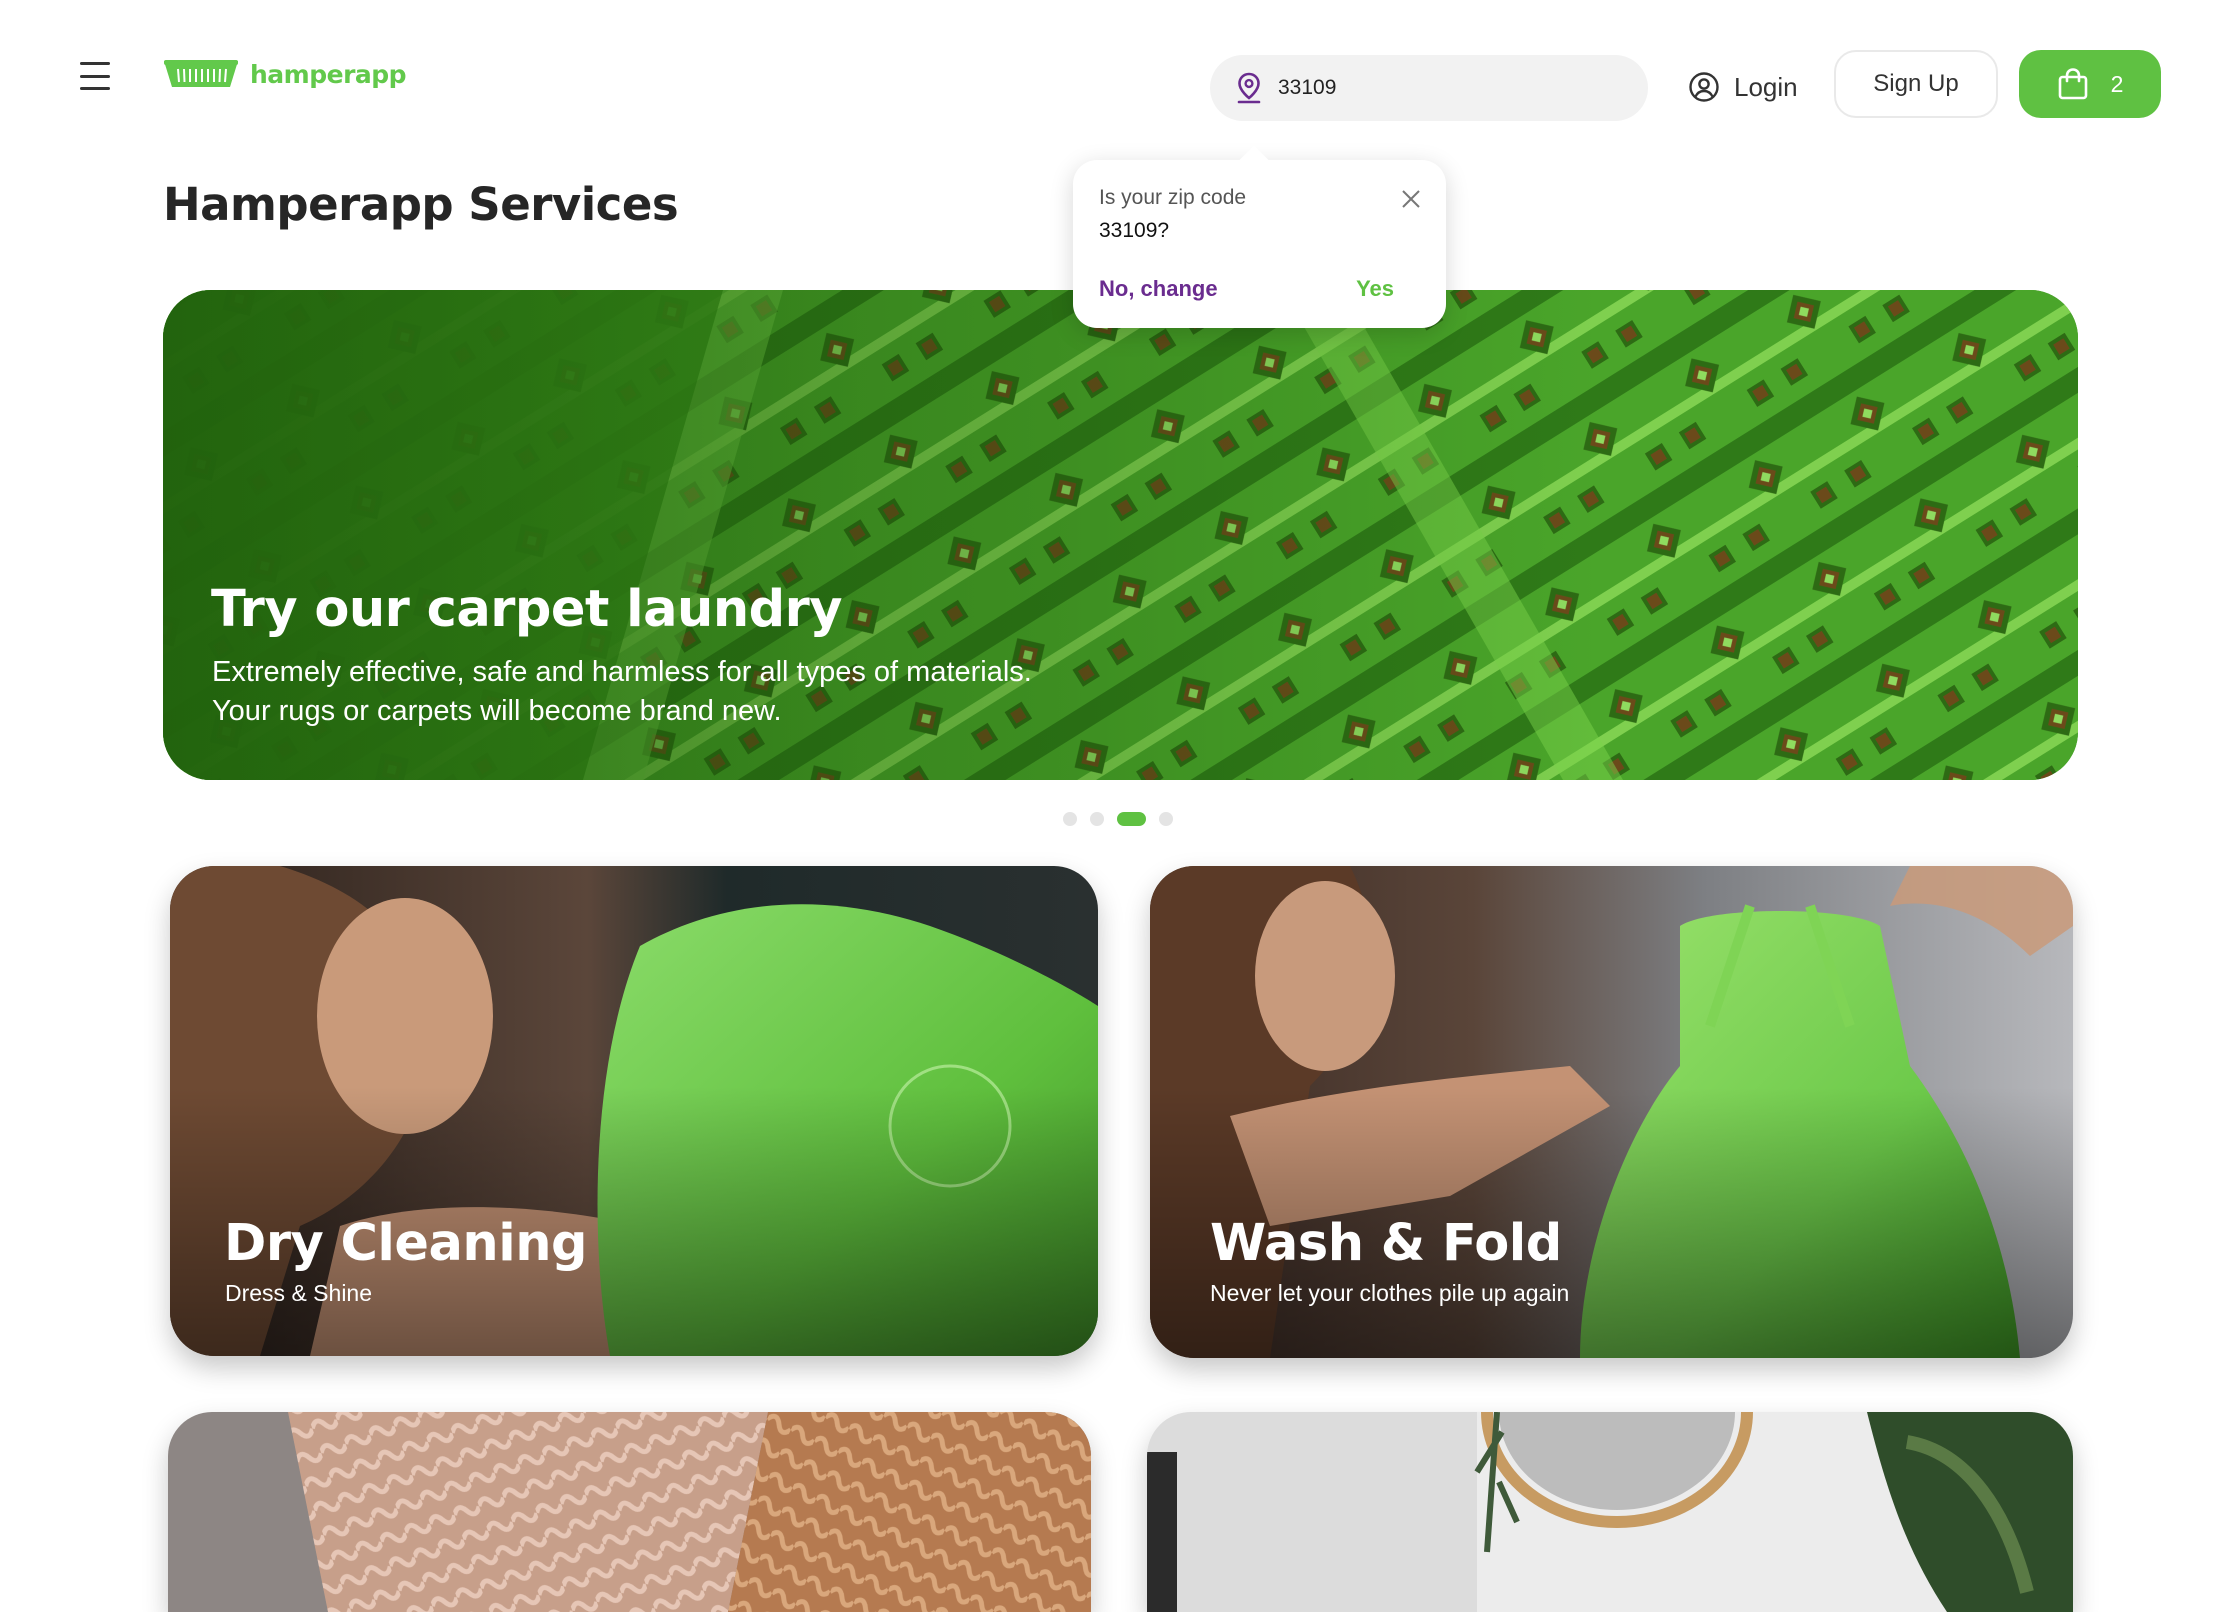 The height and width of the screenshot is (1612, 2220). What do you see at coordinates (634, 1111) in the screenshot?
I see `service-card-dry-cleaning: Dry Cleaning Dress & Shine` at bounding box center [634, 1111].